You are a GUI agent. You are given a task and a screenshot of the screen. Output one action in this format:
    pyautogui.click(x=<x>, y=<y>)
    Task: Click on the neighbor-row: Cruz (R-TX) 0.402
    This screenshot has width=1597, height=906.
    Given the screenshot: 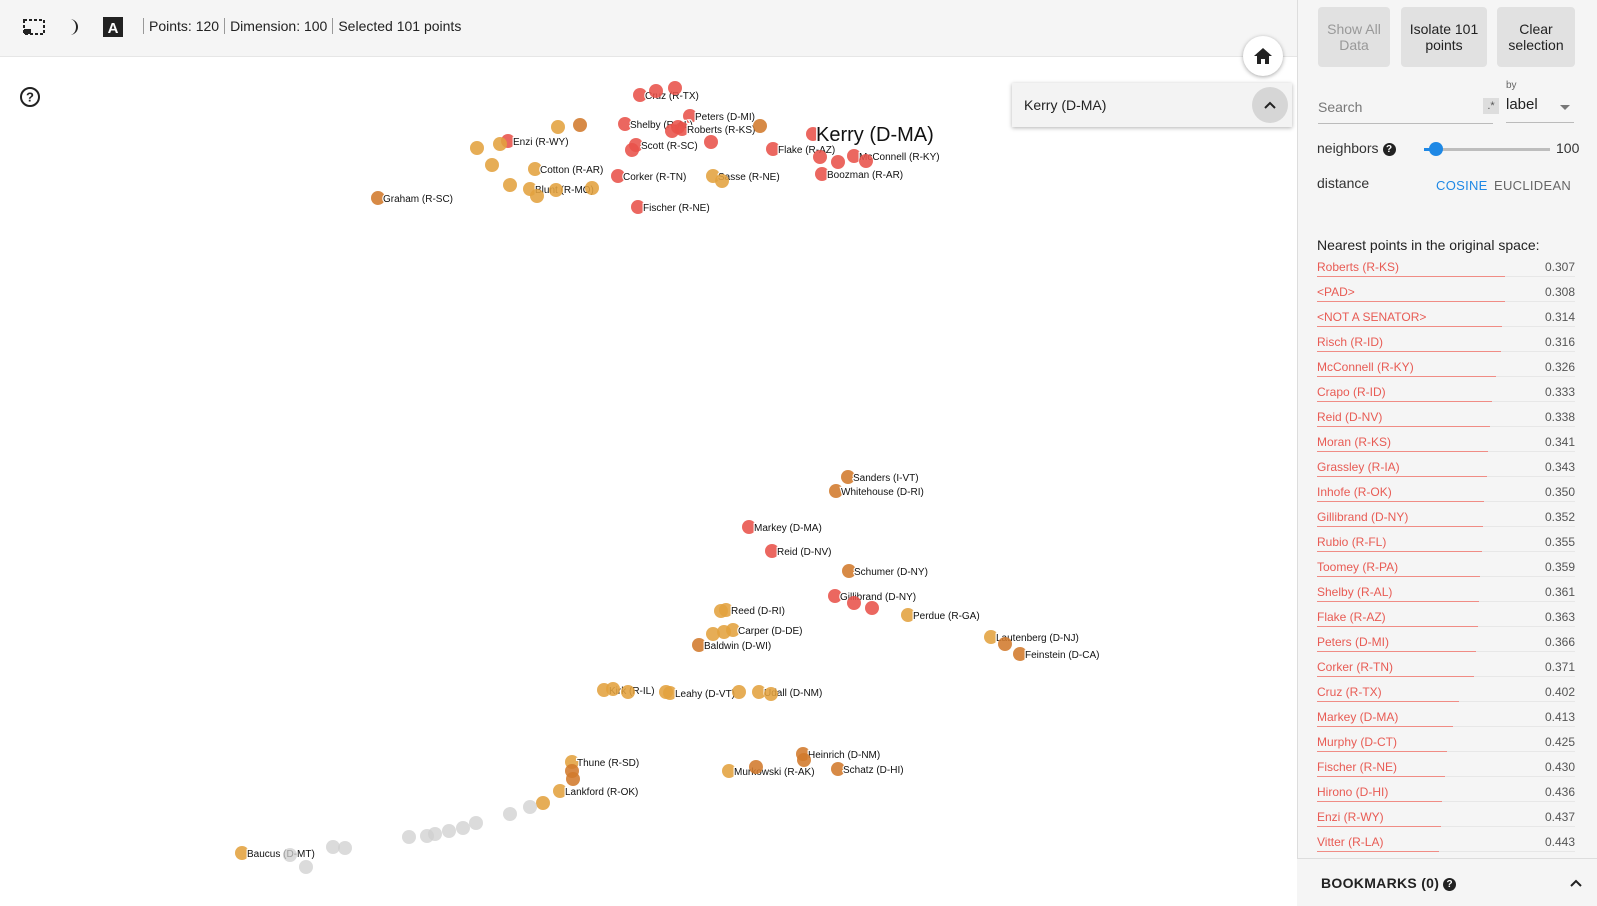 What is the action you would take?
    pyautogui.click(x=1446, y=694)
    